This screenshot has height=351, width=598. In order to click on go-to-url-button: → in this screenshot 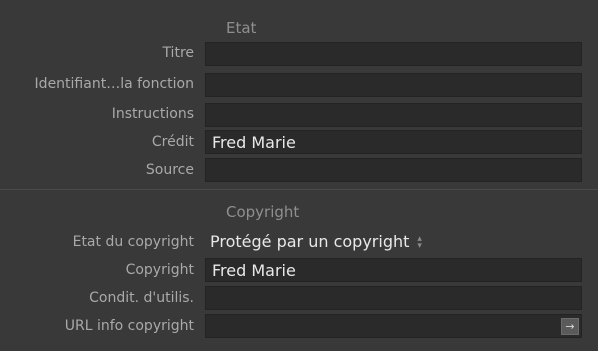, I will do `click(570, 326)`.